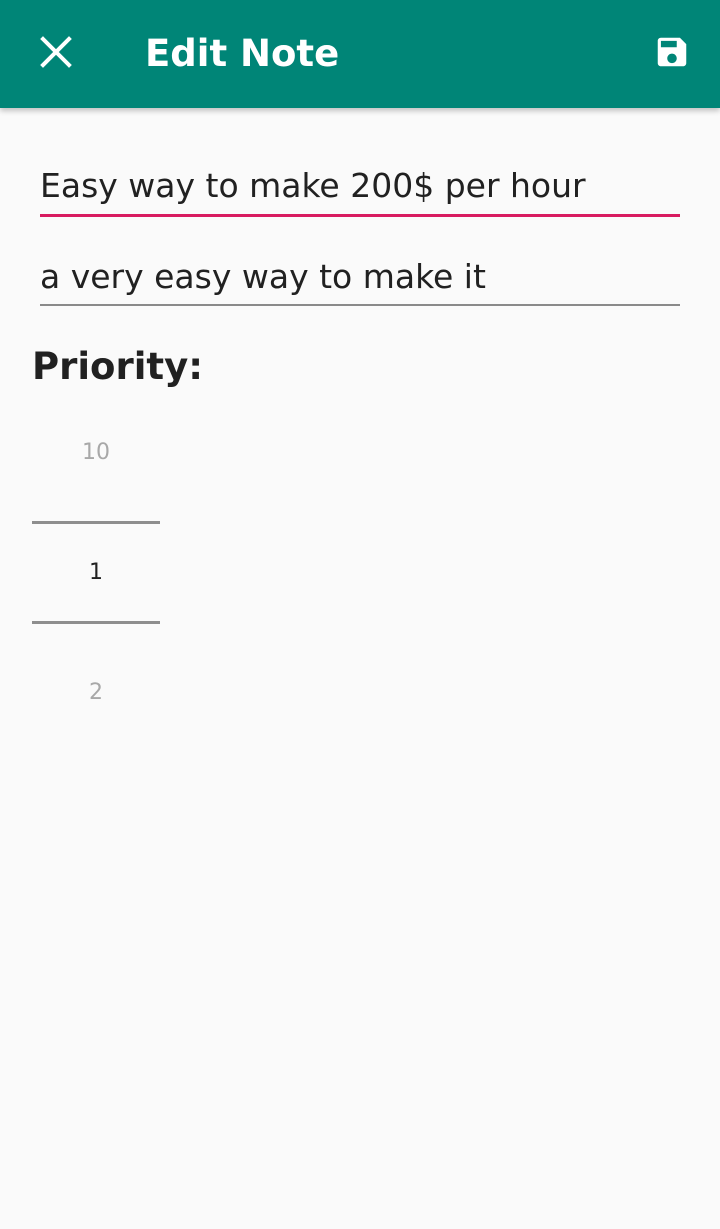 The height and width of the screenshot is (1229, 720). Describe the element at coordinates (96, 622) in the screenshot. I see `picker-divider-bottom` at that location.